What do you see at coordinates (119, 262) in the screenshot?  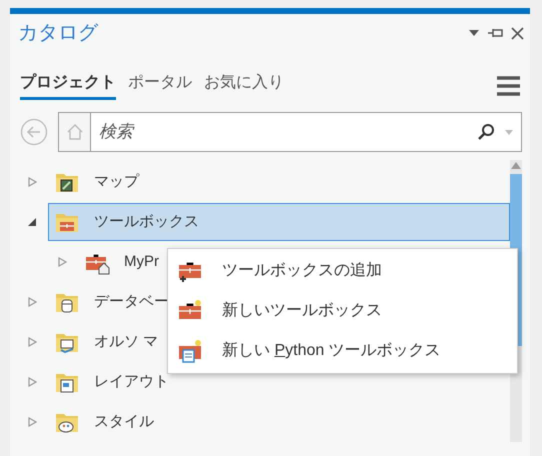 I see `tree-item: MyPr` at bounding box center [119, 262].